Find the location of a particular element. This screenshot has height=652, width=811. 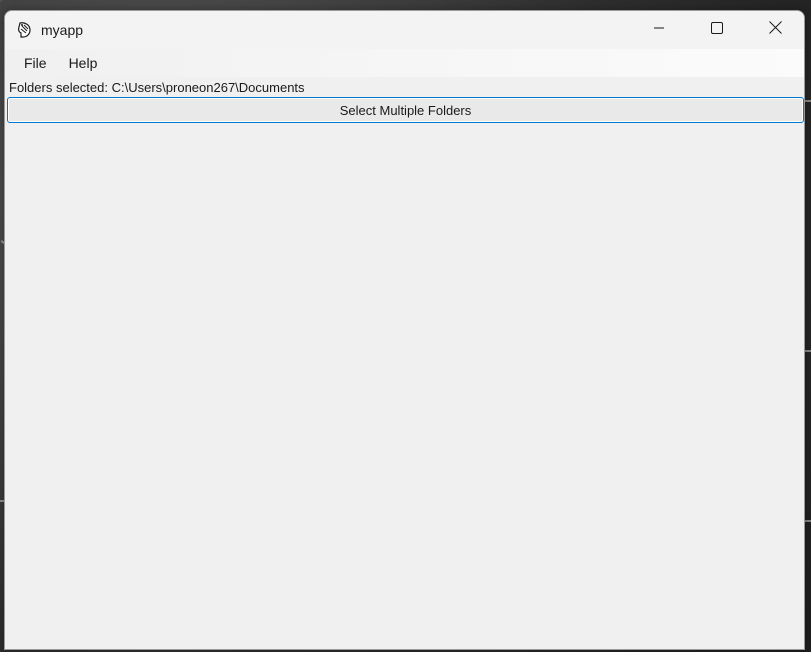

minimize-button is located at coordinates (659, 30).